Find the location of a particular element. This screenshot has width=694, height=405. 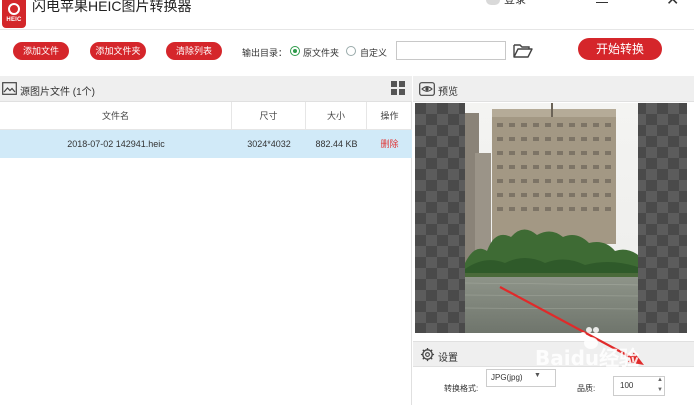

delete-link: 删除 is located at coordinates (389, 144).